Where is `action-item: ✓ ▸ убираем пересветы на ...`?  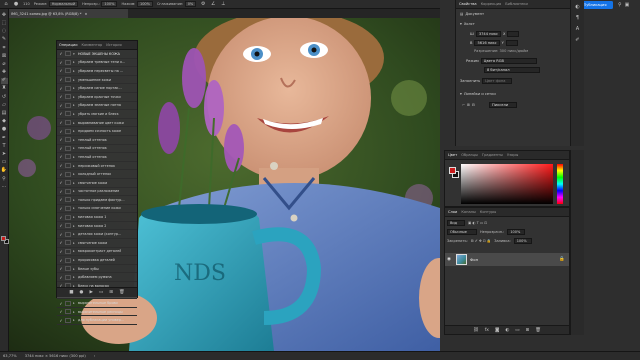 action-item: ✓ ▸ убираем пересветы на ... is located at coordinates (97, 71).